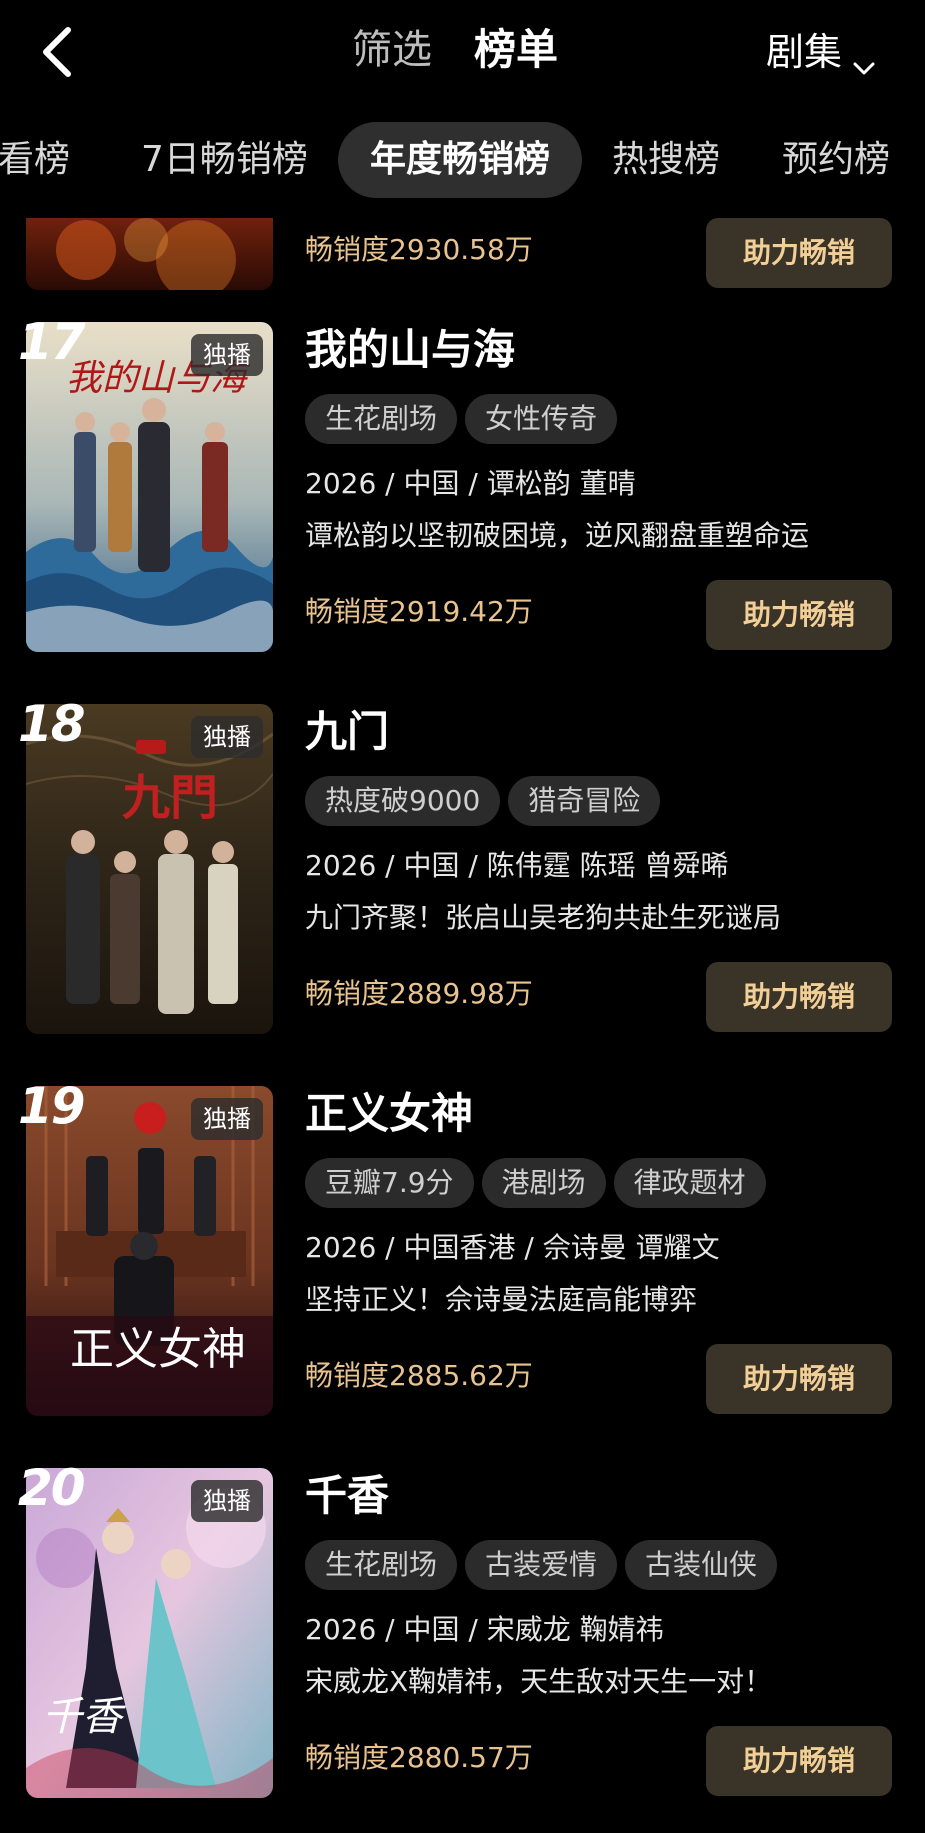 This screenshot has height=1833, width=925. Describe the element at coordinates (35, 160) in the screenshot. I see `tab-rank-0: 小看榜` at that location.